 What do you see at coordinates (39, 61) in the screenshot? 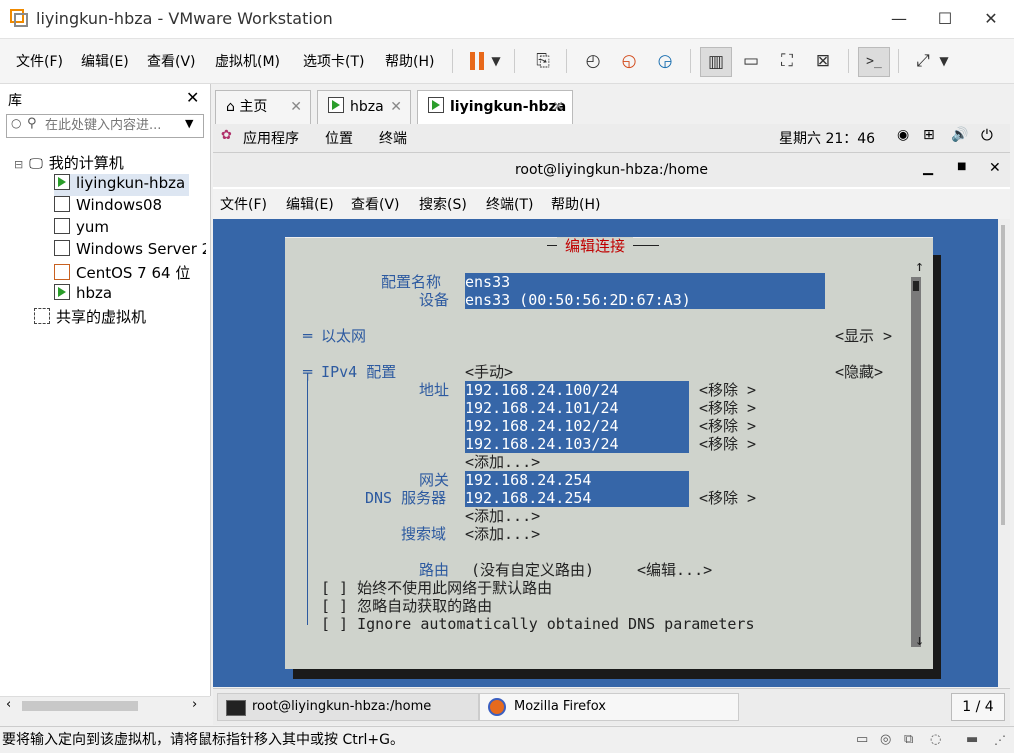
I see `menu-file: 文件(F)` at bounding box center [39, 61].